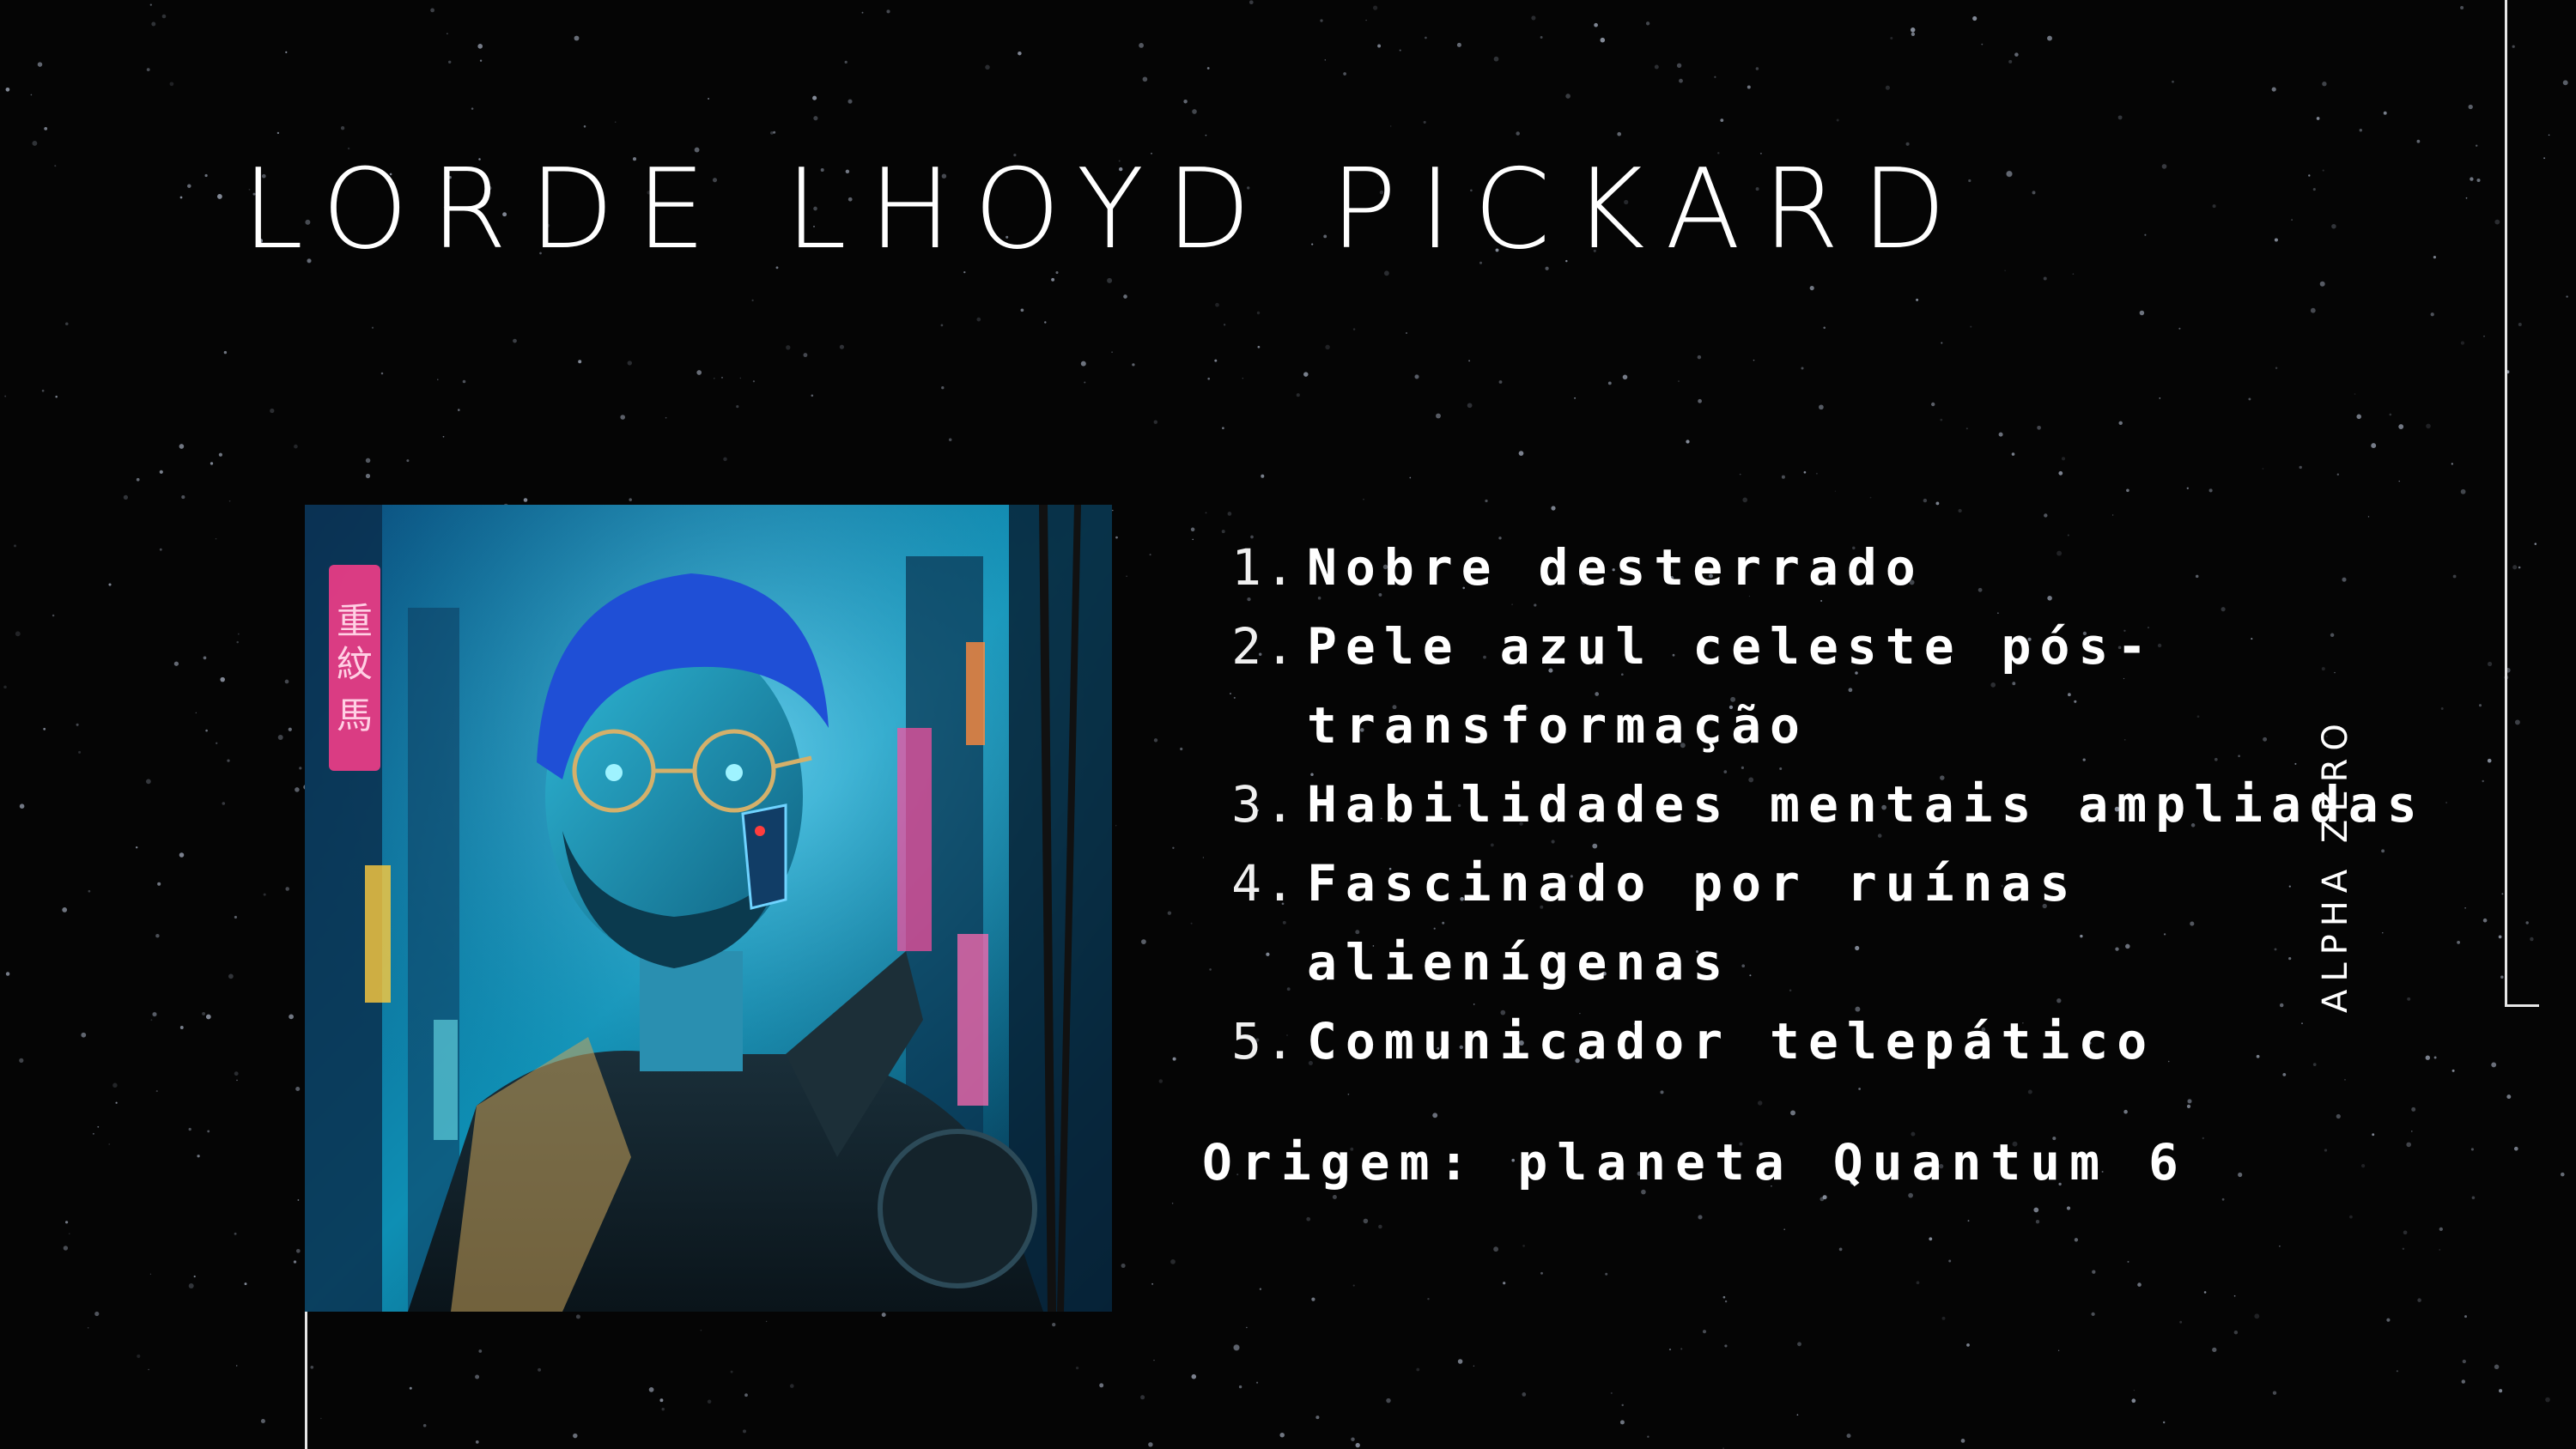 The height and width of the screenshot is (1449, 2576). Describe the element at coordinates (1265, 567) in the screenshot. I see `list-item-number: 1.` at that location.